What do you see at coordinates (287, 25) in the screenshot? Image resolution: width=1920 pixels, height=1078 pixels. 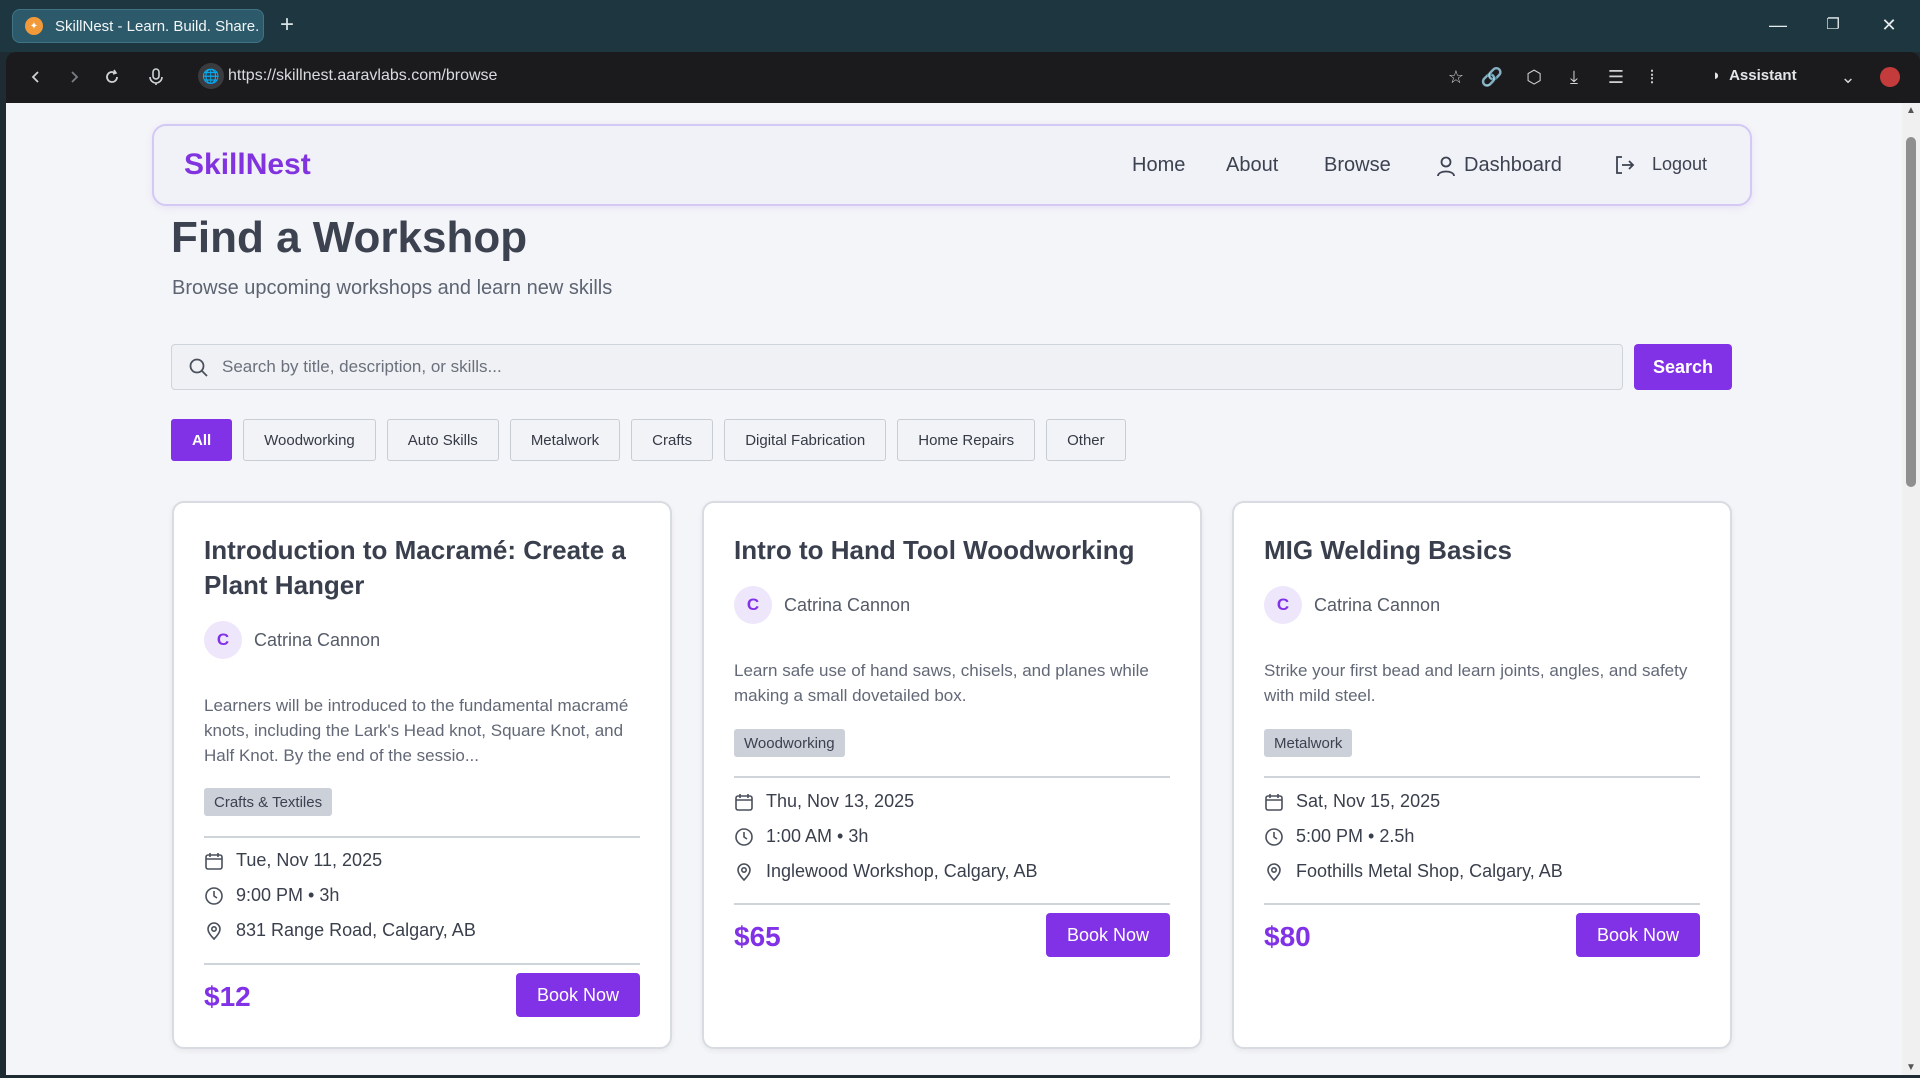 I see `new-tab-icon: +` at bounding box center [287, 25].